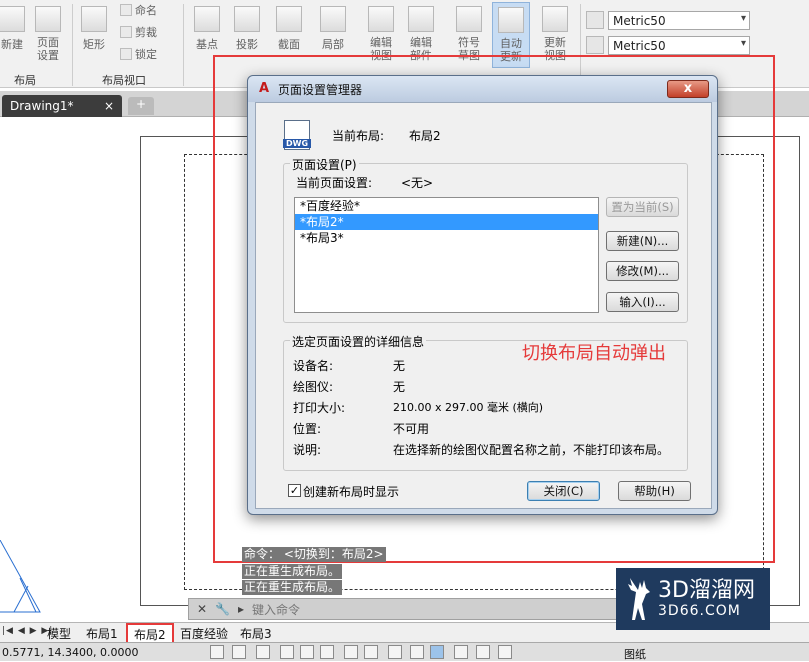 The width and height of the screenshot is (809, 662). What do you see at coordinates (679, 45) in the screenshot?
I see `text-style-select: Metric50` at bounding box center [679, 45].